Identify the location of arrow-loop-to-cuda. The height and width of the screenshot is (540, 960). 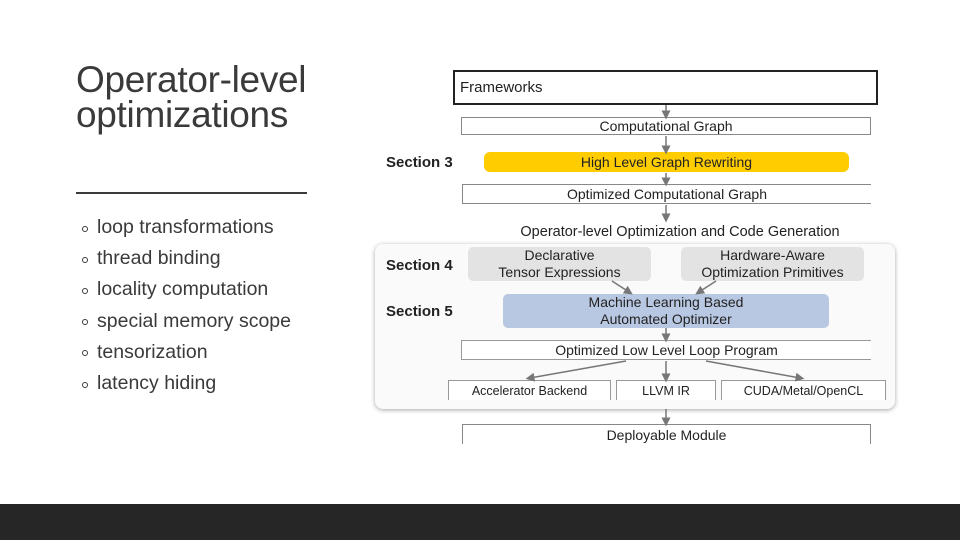
(755, 371).